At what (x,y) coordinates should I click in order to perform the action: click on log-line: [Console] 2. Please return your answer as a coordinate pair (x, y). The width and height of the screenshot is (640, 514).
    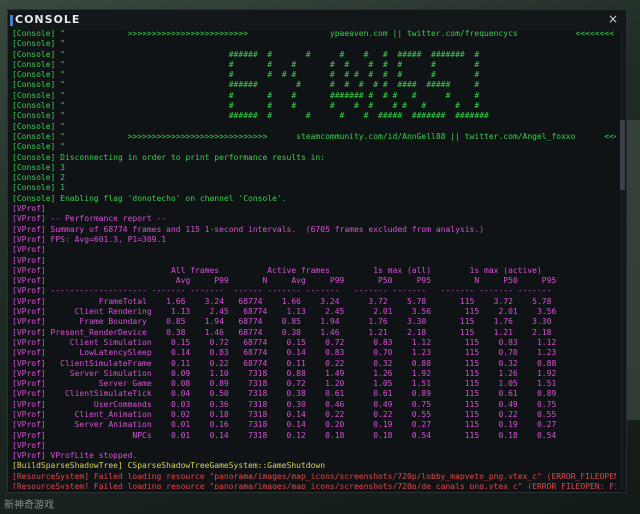
    Looking at the image, I should click on (38, 178).